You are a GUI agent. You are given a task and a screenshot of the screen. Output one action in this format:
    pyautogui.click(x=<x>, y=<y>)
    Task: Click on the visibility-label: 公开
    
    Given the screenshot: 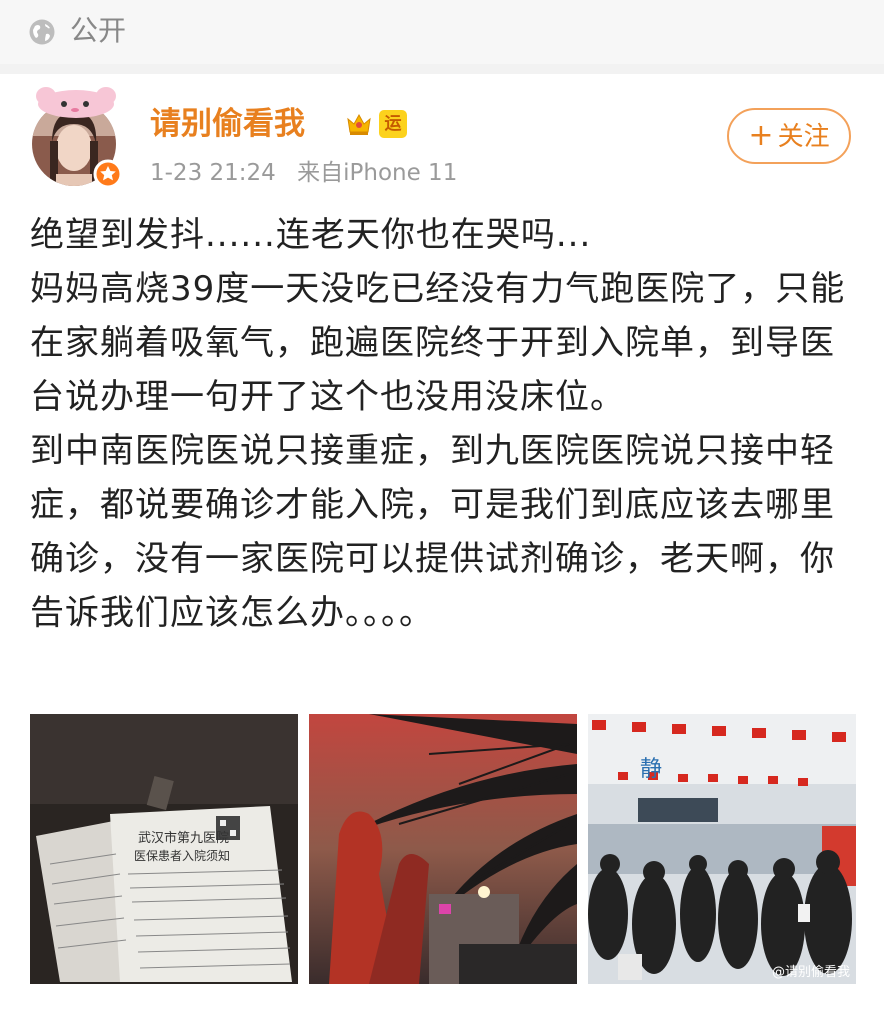 What is the action you would take?
    pyautogui.click(x=98, y=30)
    